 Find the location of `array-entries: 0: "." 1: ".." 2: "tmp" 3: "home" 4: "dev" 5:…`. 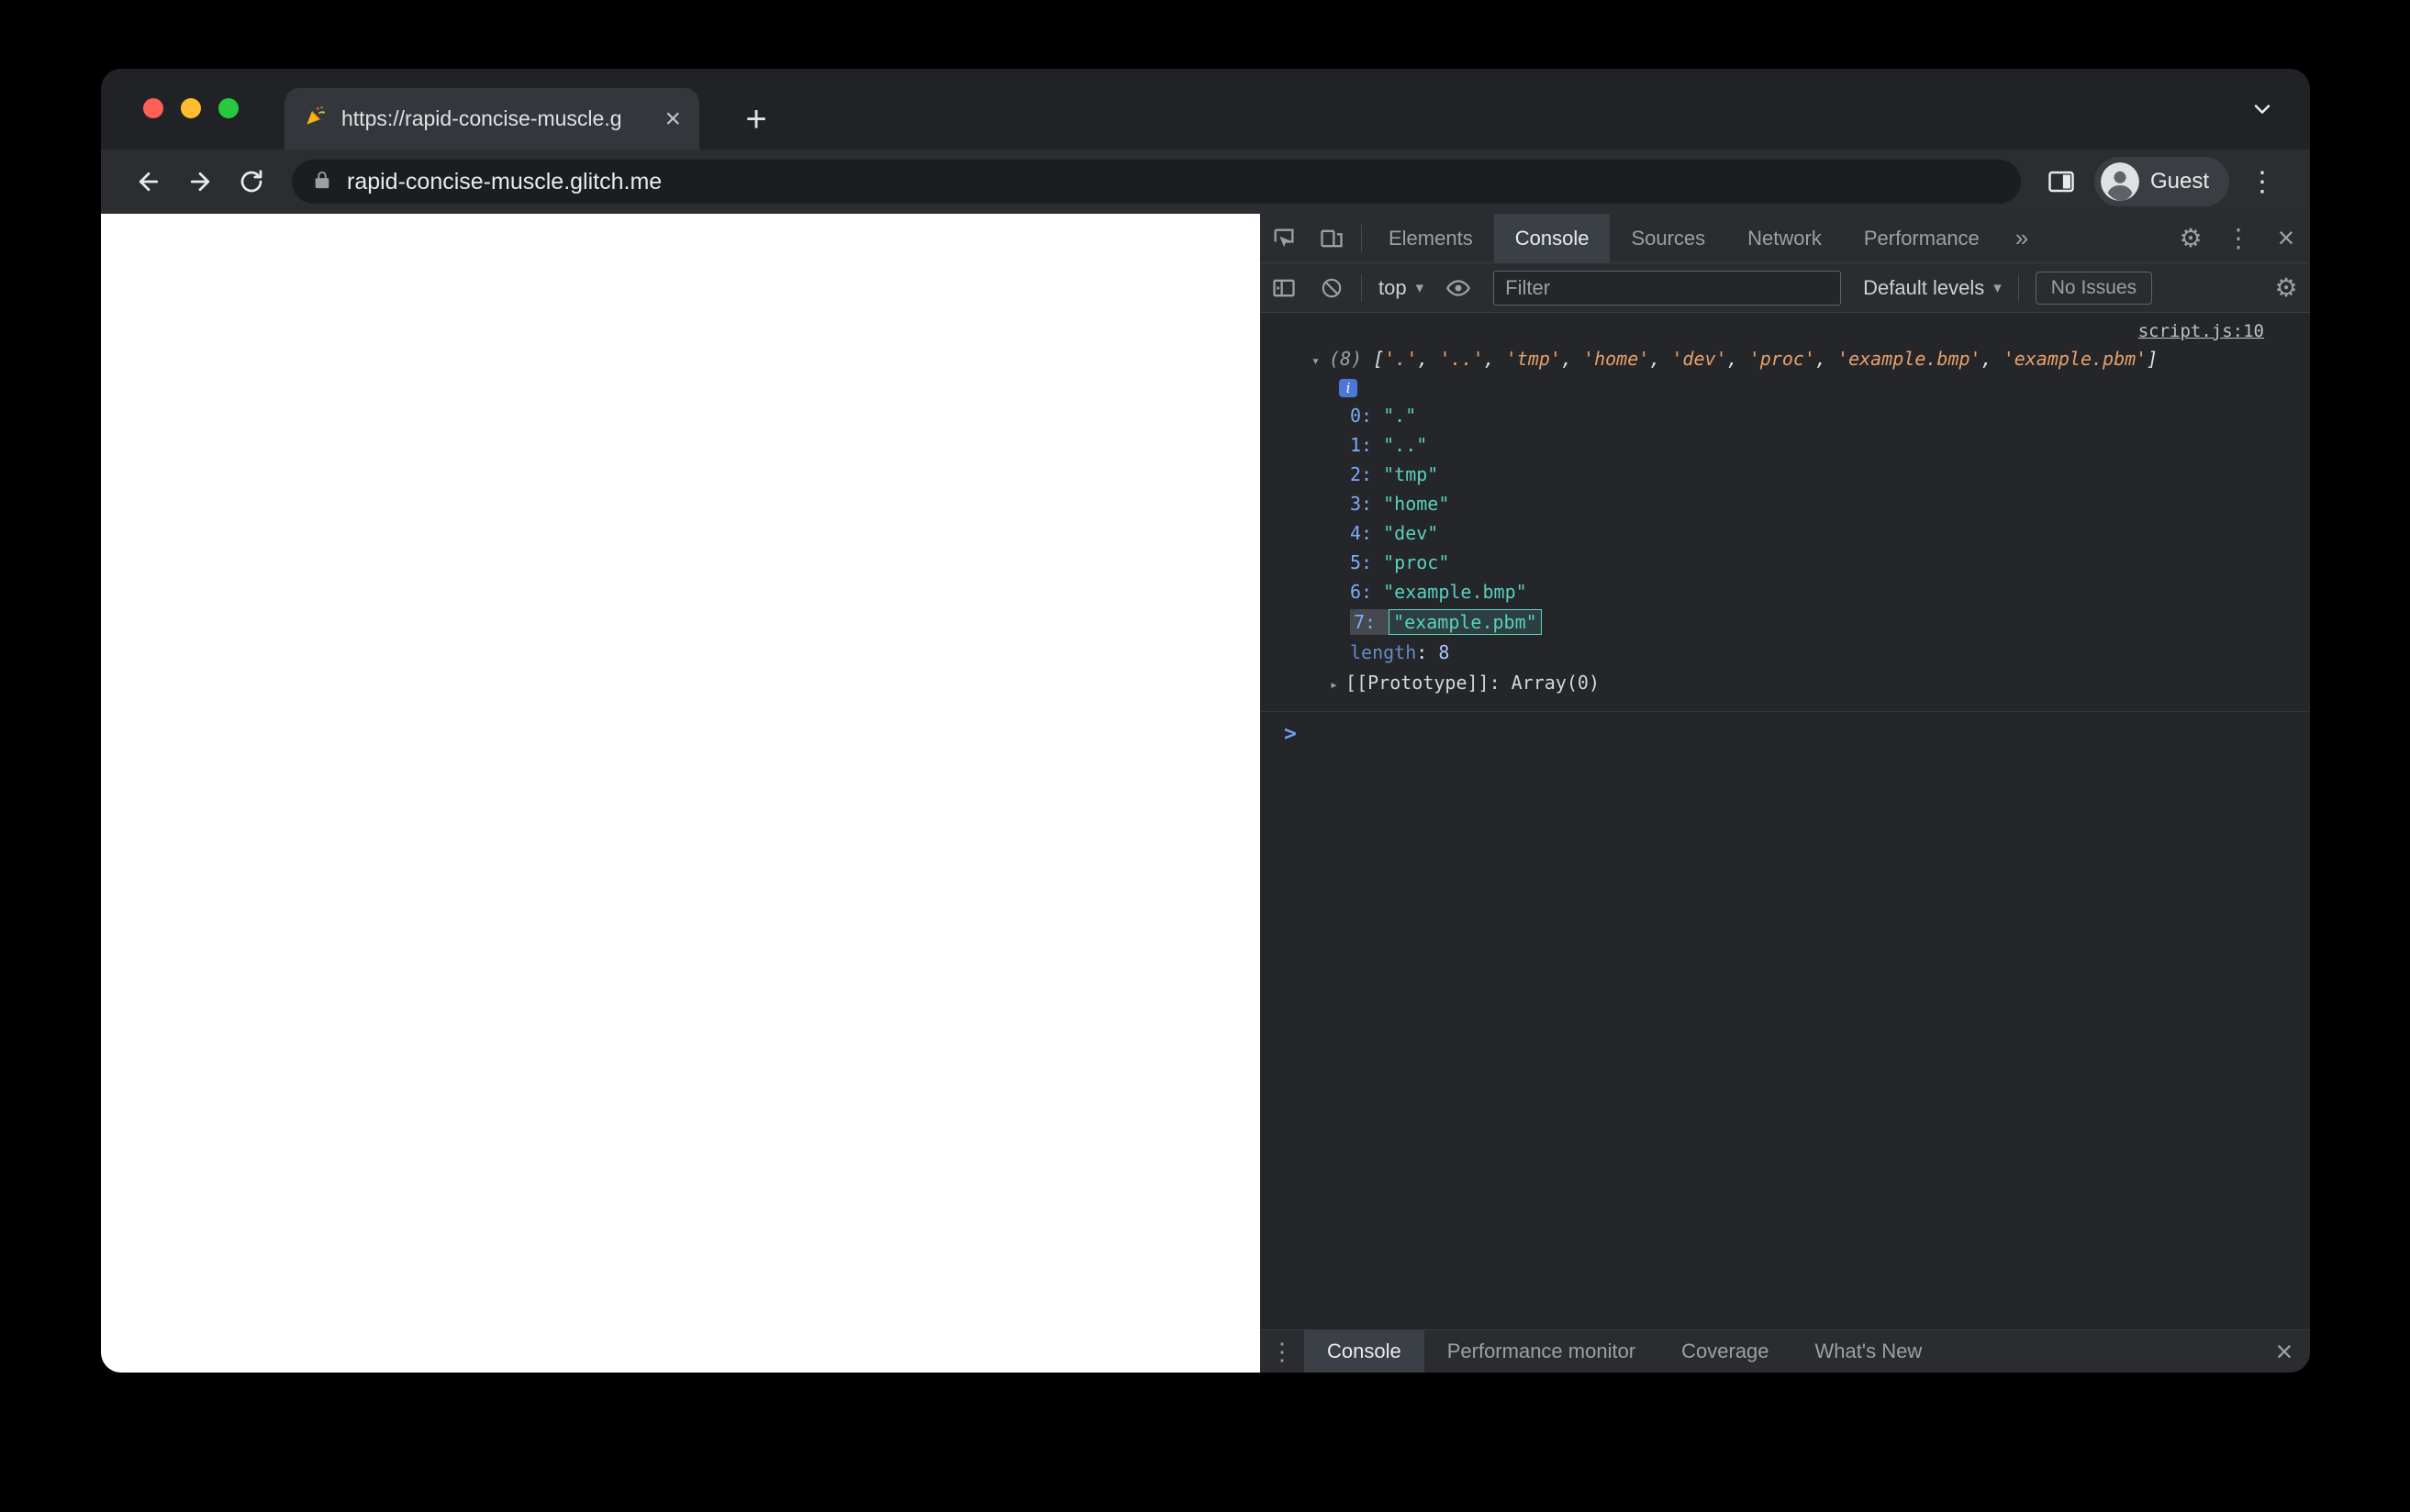

array-entries: 0: "." 1: ".." 2: "tmp" 3: "home" 4: "dev" 5:… is located at coordinates (1785, 519).